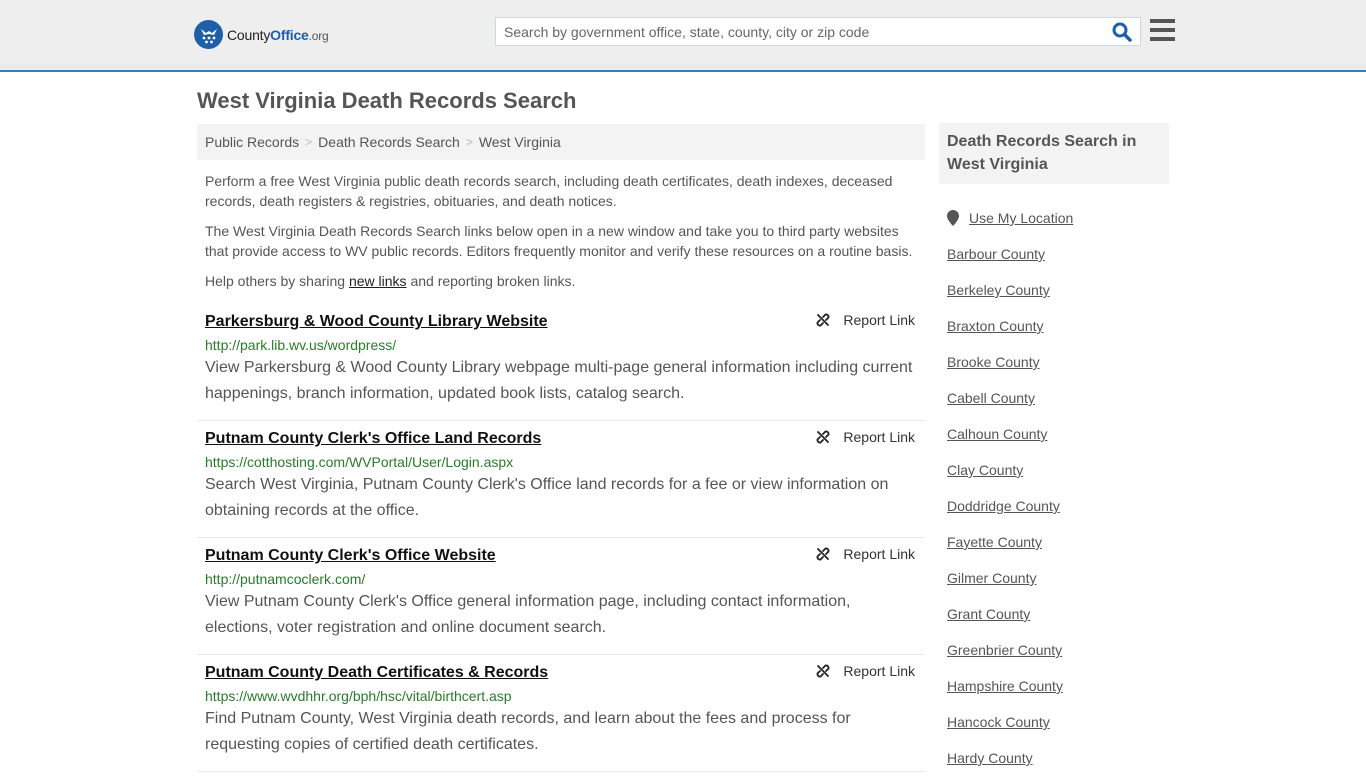 The image size is (1366, 776). I want to click on county-link: Grant County, so click(988, 614).